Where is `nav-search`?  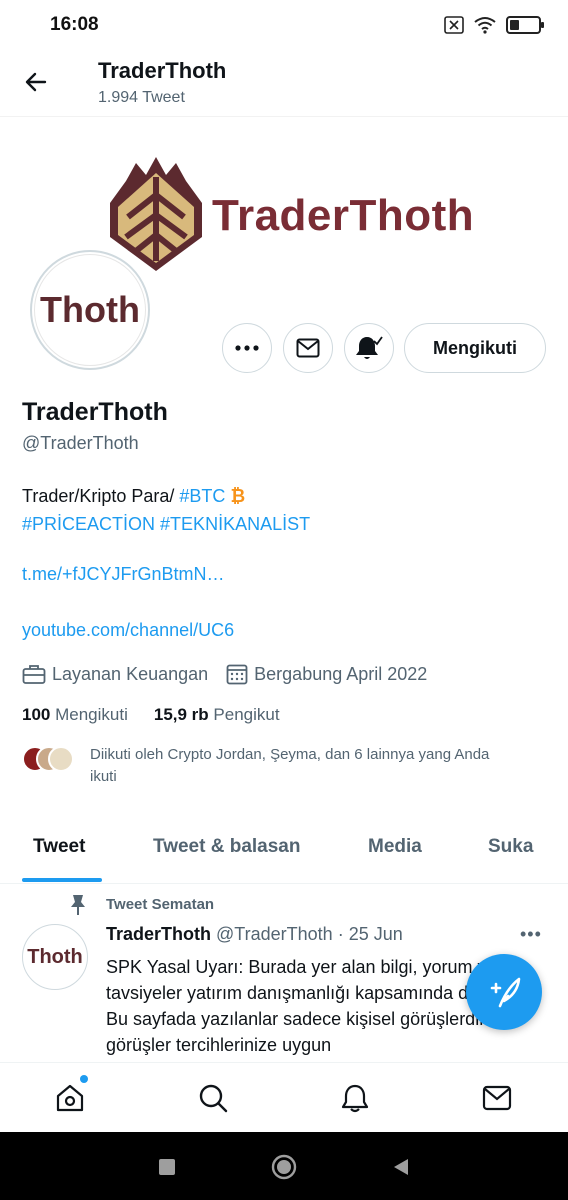 nav-search is located at coordinates (213, 1098).